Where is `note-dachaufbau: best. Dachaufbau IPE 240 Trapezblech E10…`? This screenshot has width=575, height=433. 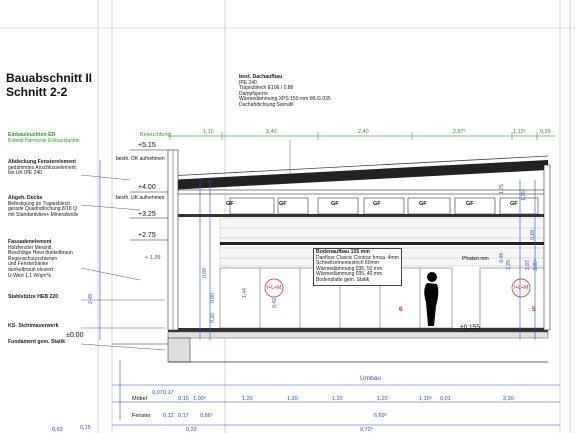
note-dachaufbau: best. Dachaufbau IPE 240 Trapezblech E10… is located at coordinates (285, 91).